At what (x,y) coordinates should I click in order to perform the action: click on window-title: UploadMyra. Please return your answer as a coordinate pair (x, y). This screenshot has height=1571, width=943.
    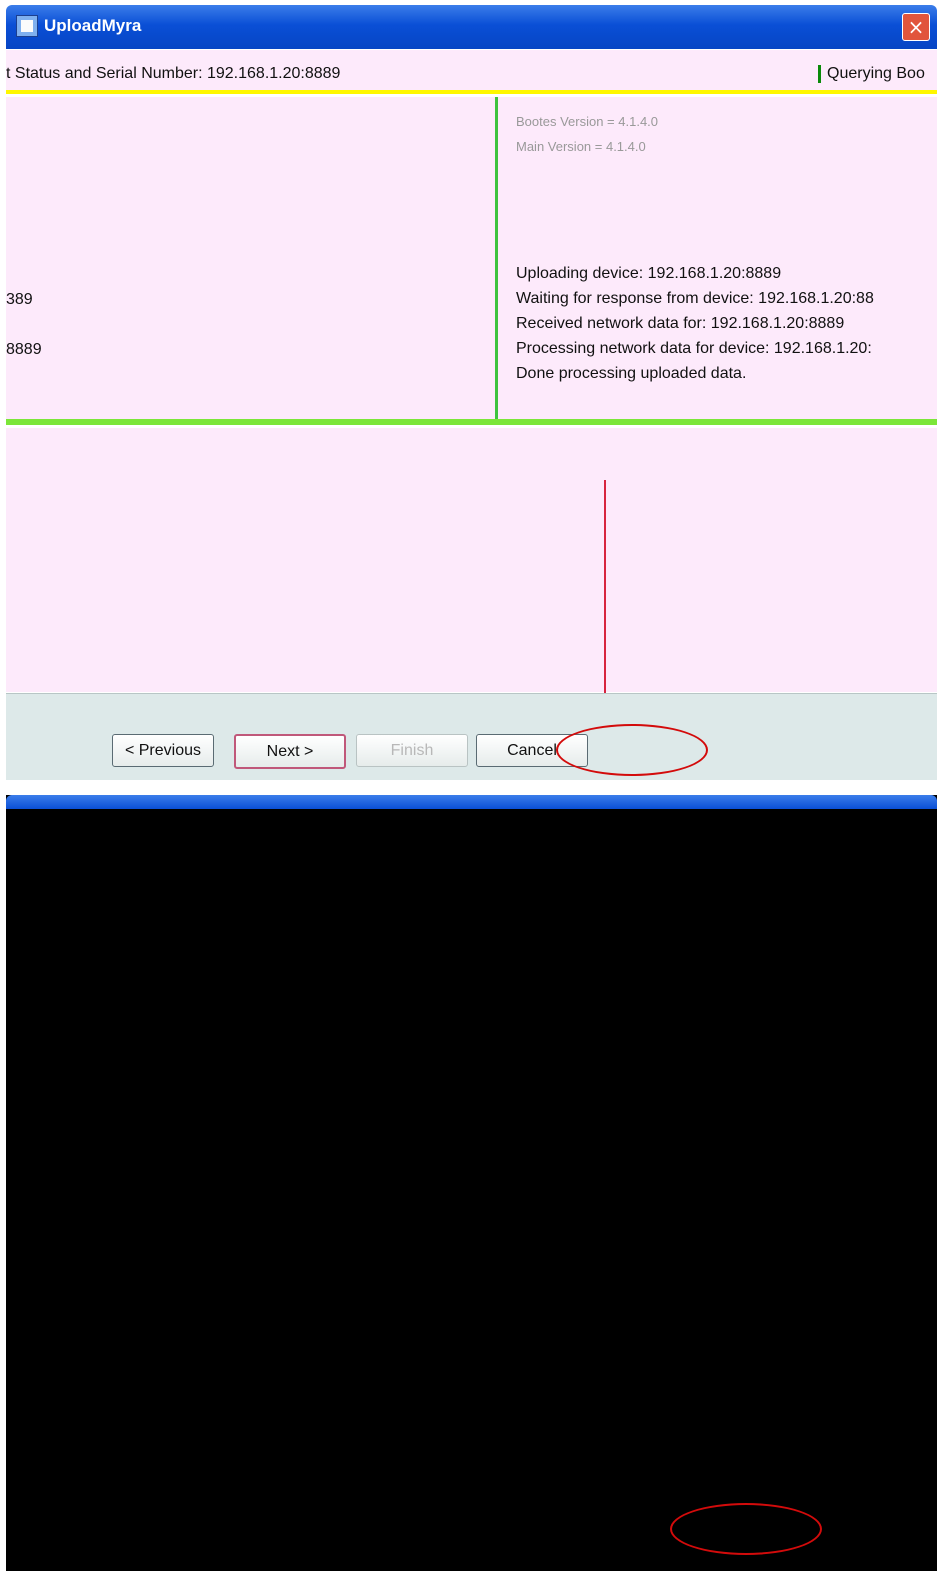
    Looking at the image, I should click on (93, 25).